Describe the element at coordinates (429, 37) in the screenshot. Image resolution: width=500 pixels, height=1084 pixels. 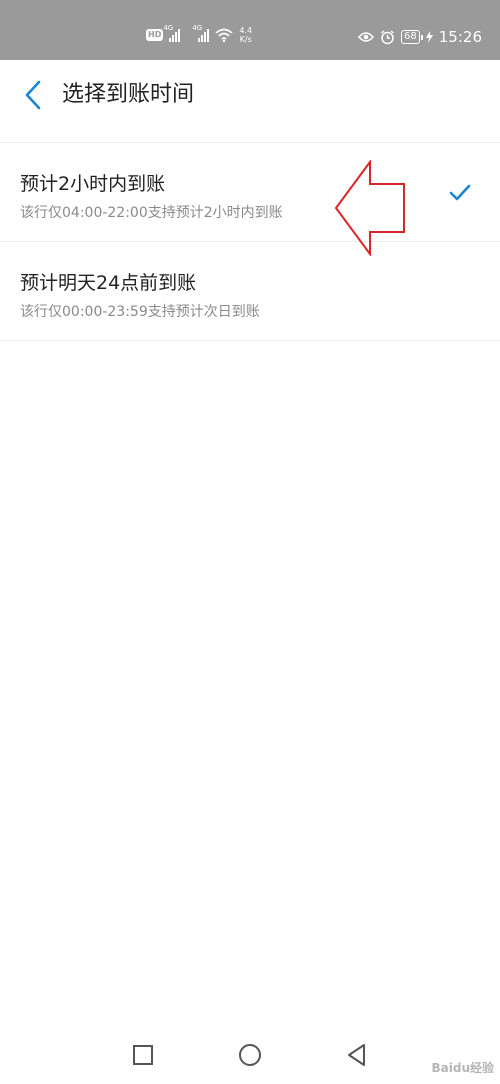
I see `charging-icon` at that location.